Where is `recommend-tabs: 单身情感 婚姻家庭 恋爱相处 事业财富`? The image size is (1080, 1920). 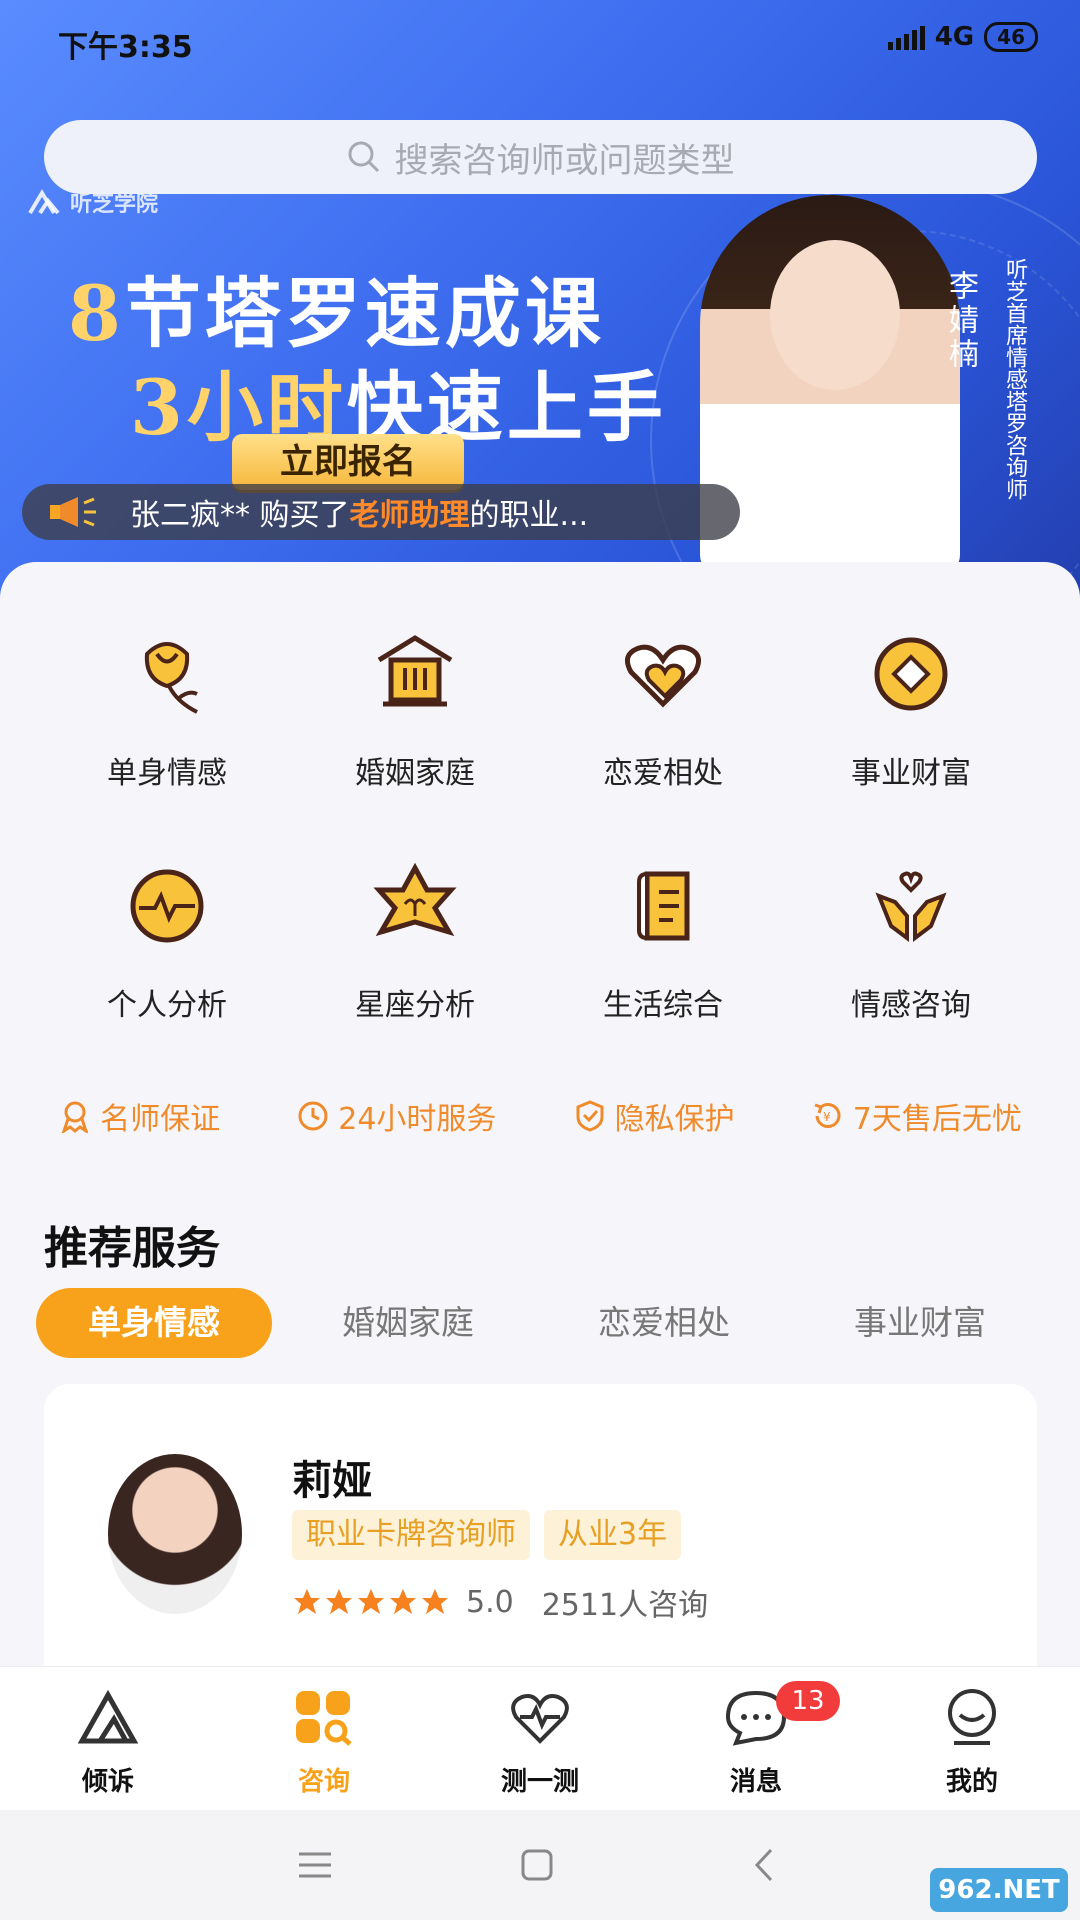
recommend-tabs: 单身情感 婚姻家庭 恋爱相处 事业财富 is located at coordinates (541, 1323).